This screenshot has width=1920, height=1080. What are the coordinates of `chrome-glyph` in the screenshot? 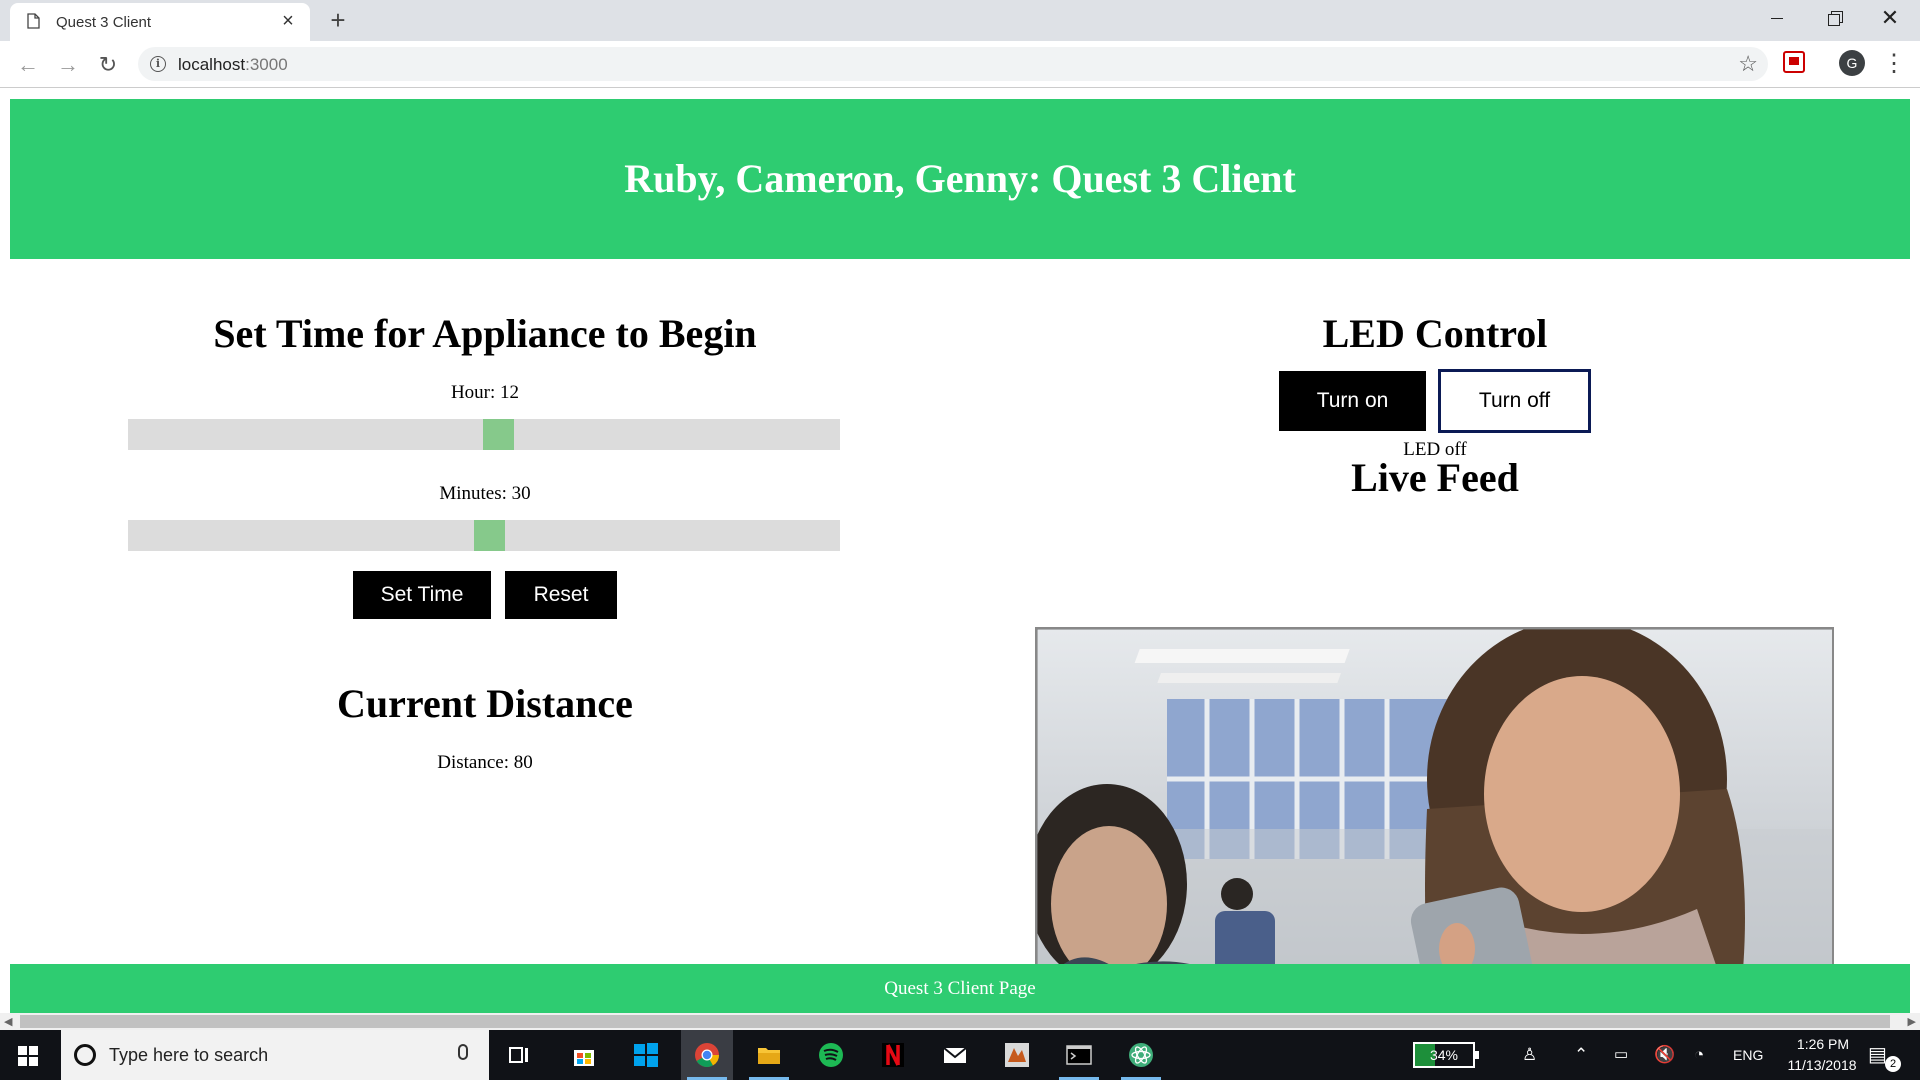 It's located at (707, 1055).